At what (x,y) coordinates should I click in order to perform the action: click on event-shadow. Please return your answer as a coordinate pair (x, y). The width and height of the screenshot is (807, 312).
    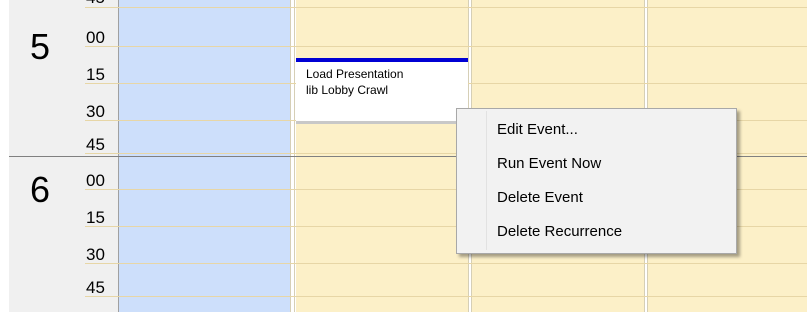
    Looking at the image, I should click on (382, 122).